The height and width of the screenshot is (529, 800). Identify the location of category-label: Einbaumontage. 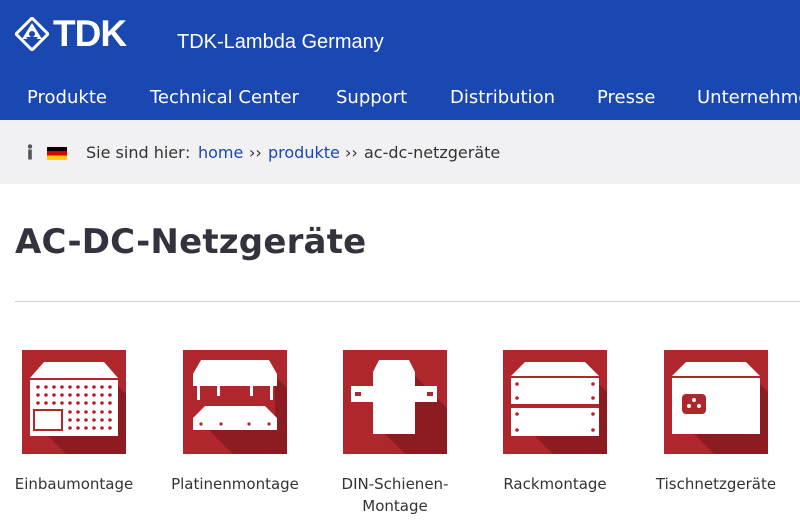
(74, 484).